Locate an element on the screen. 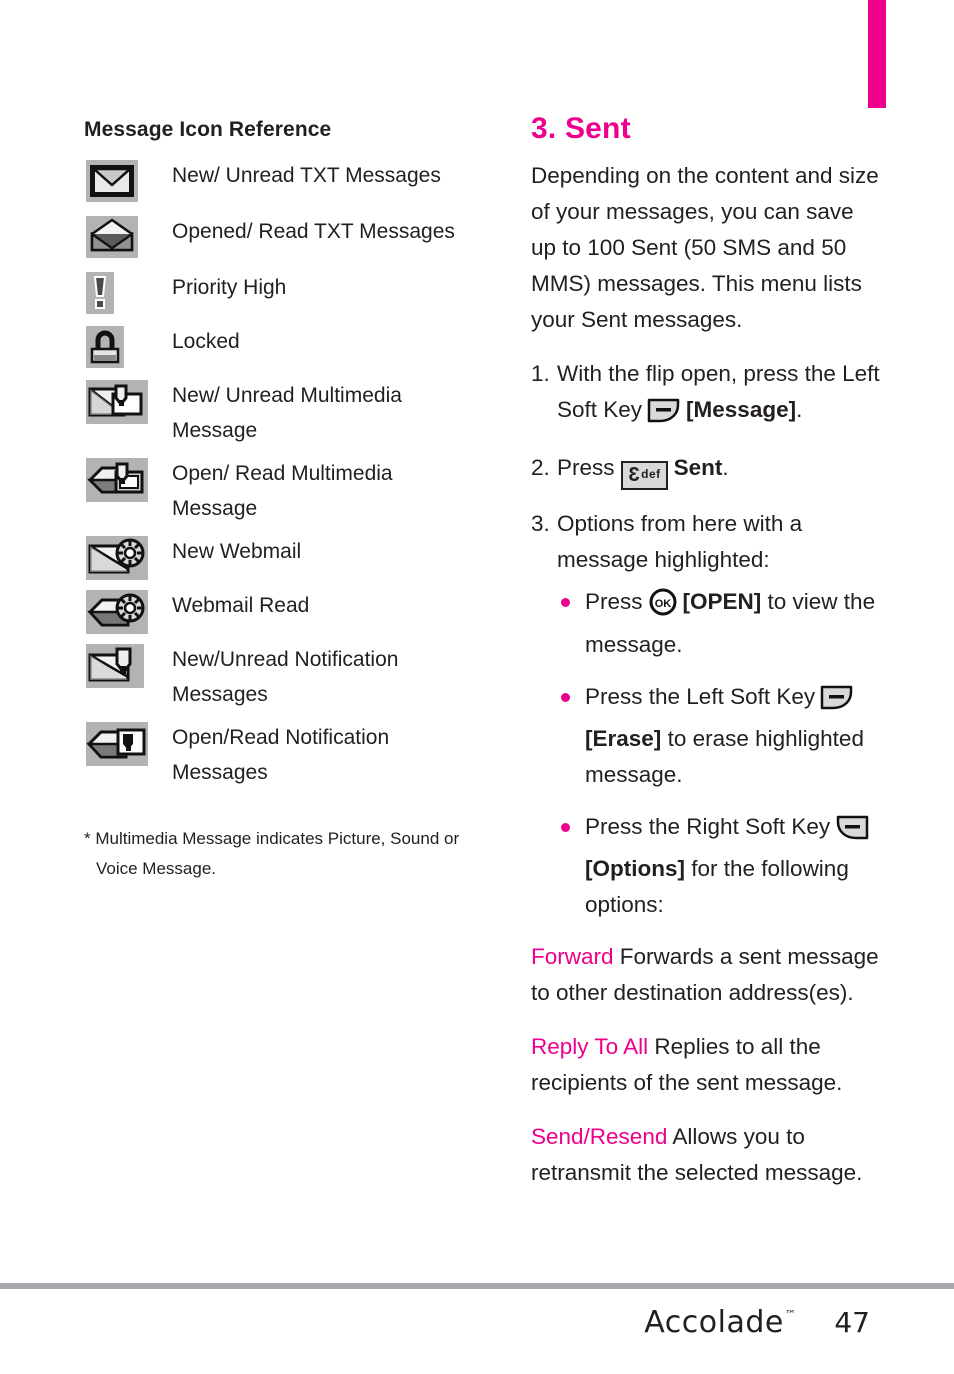 The image size is (954, 1374). notification-unread-icon is located at coordinates (128, 665).